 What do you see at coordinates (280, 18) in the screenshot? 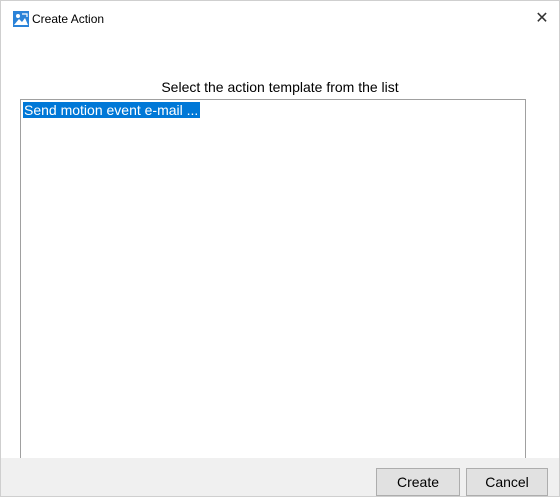
I see `title-bar: Create Action ✕` at bounding box center [280, 18].